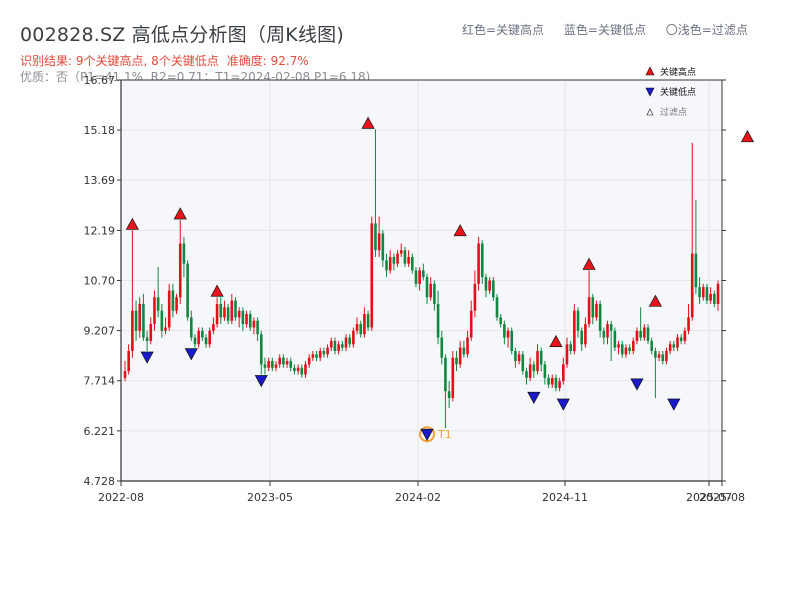  I want to click on x-tick-label: 2022-08, so click(121, 497).